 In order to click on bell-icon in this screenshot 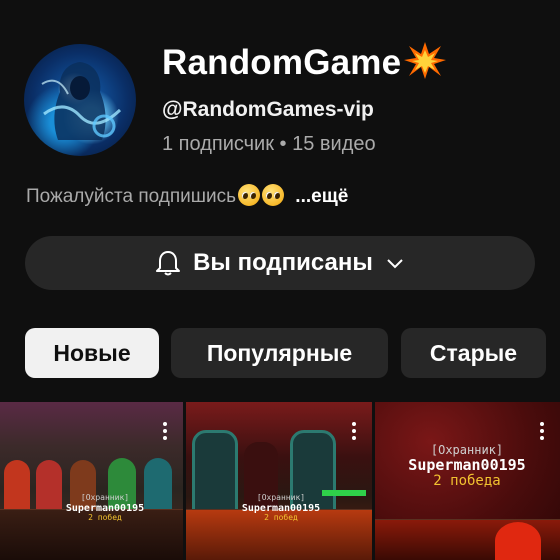, I will do `click(168, 263)`.